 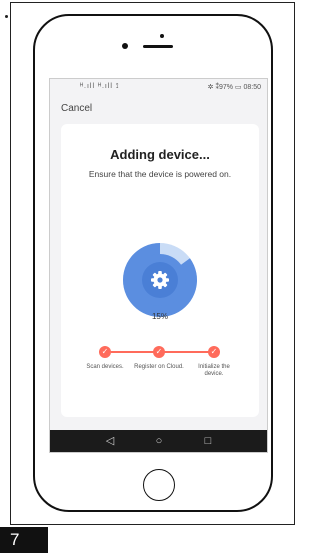 I want to click on step-label-register: Register on Cloud., so click(x=159, y=367).